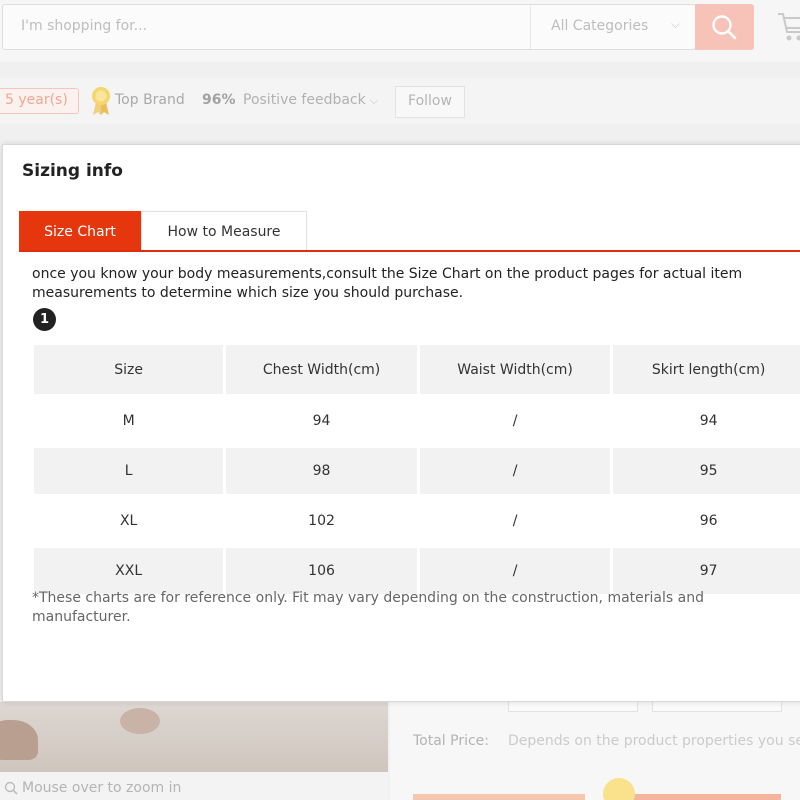 This screenshot has width=800, height=800. I want to click on table-header-cell: Size, so click(129, 369).